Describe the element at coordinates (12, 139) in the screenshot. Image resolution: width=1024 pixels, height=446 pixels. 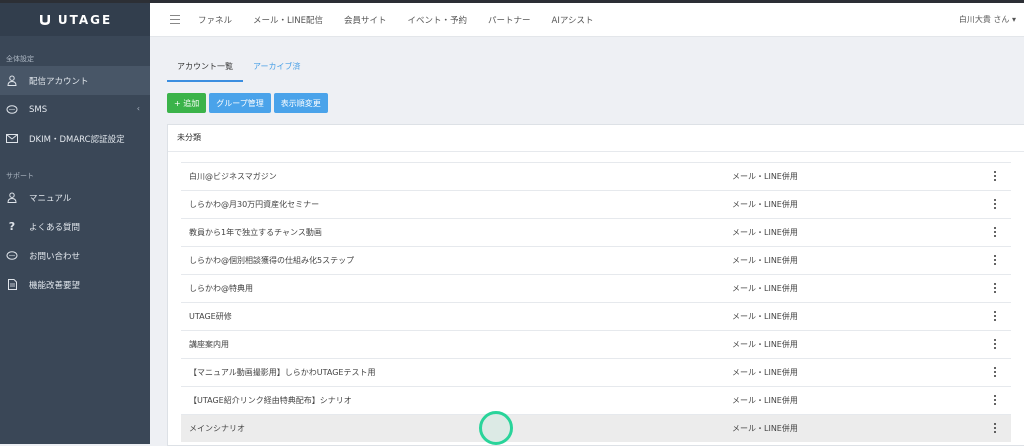
I see `mail-icon` at that location.